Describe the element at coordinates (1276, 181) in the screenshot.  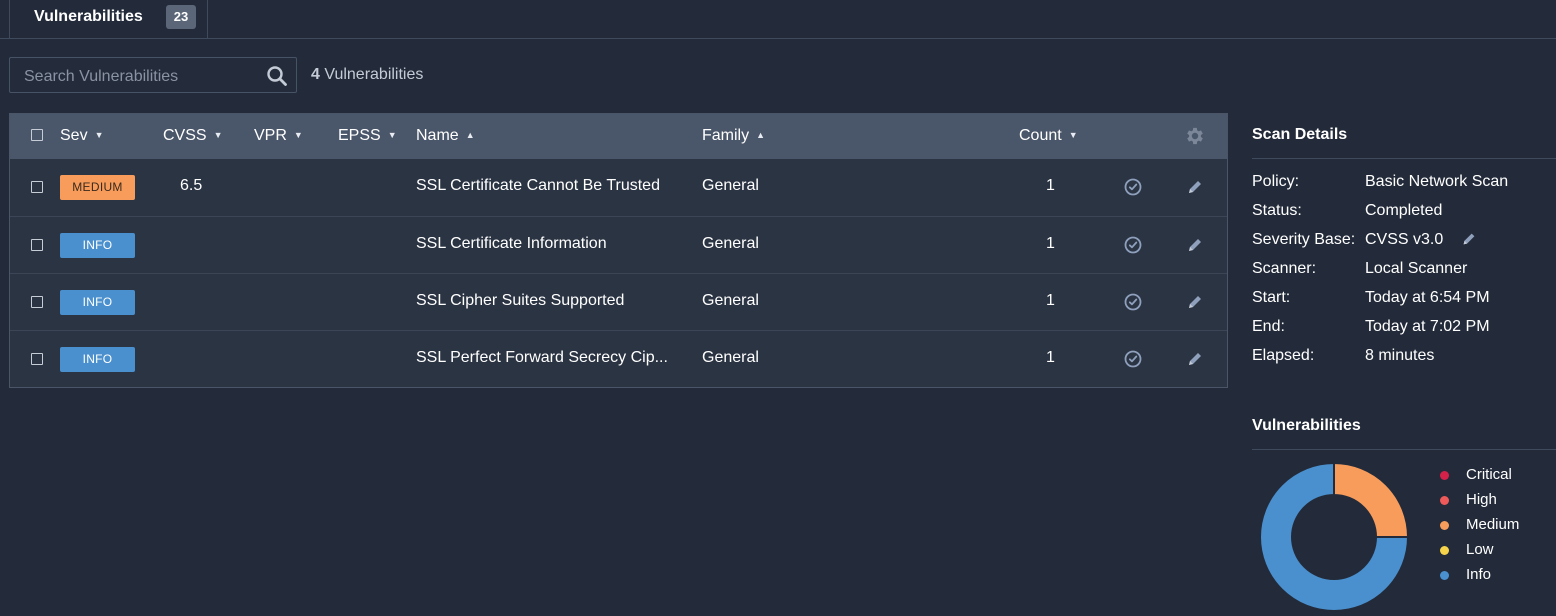
I see `policy-label: Policy:` at that location.